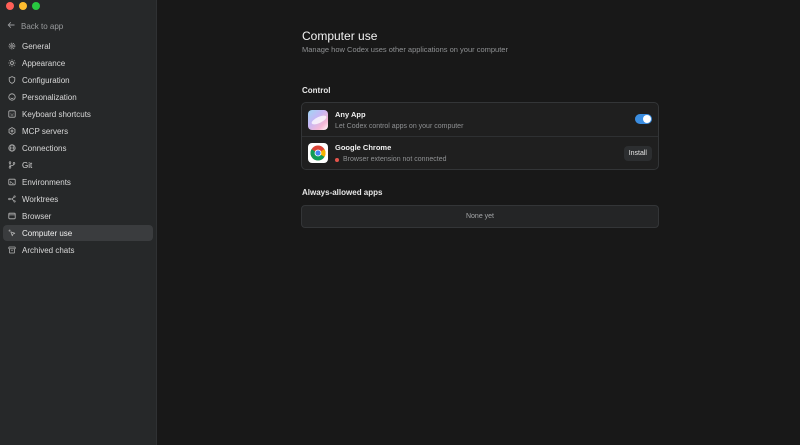 This screenshot has width=800, height=445. Describe the element at coordinates (395, 159) in the screenshot. I see `chrome-status-text: Browser extension not connected` at that location.